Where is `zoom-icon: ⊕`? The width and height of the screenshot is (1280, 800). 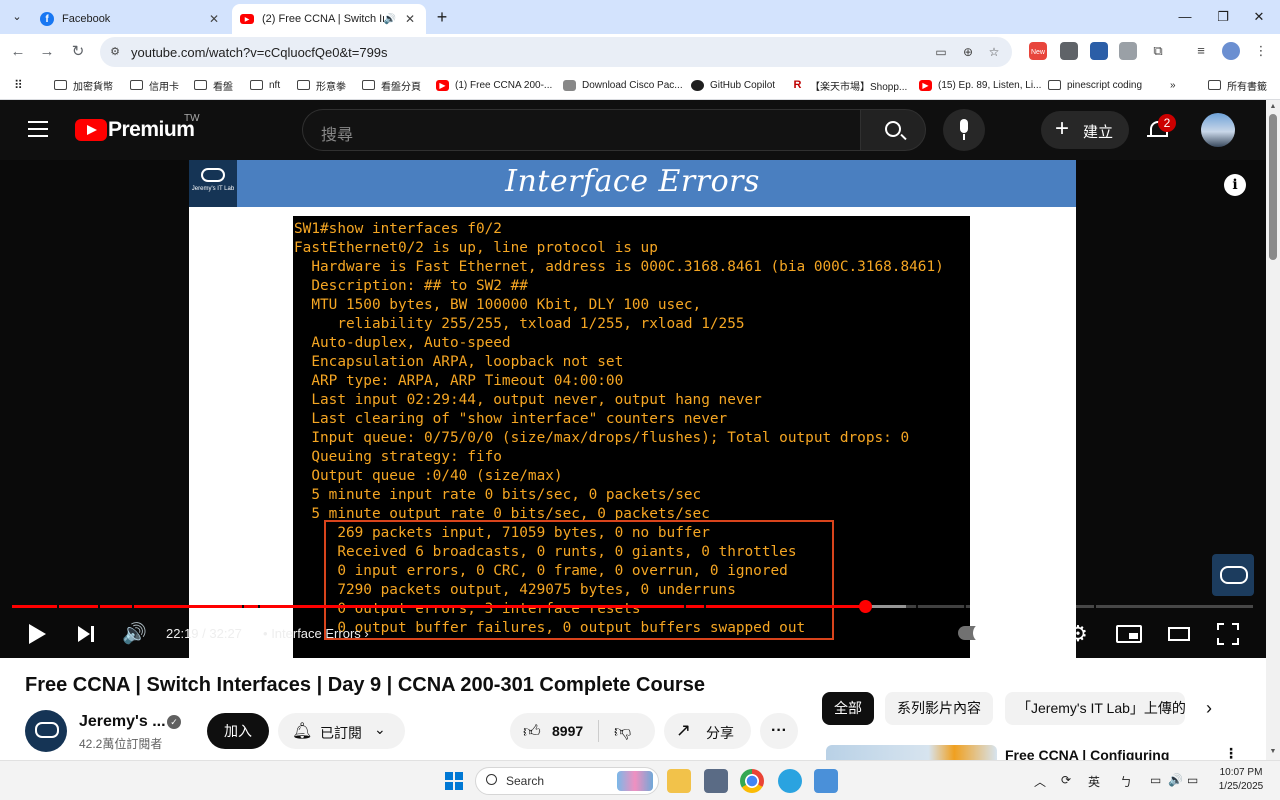
zoom-icon: ⊕ is located at coordinates (968, 52).